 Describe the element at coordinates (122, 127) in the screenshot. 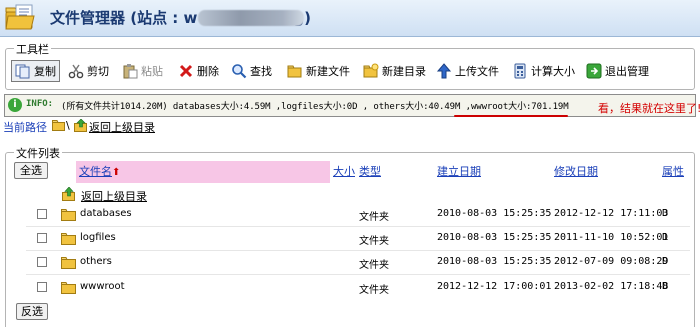

I see `path-back-link: 返回上级目录` at that location.